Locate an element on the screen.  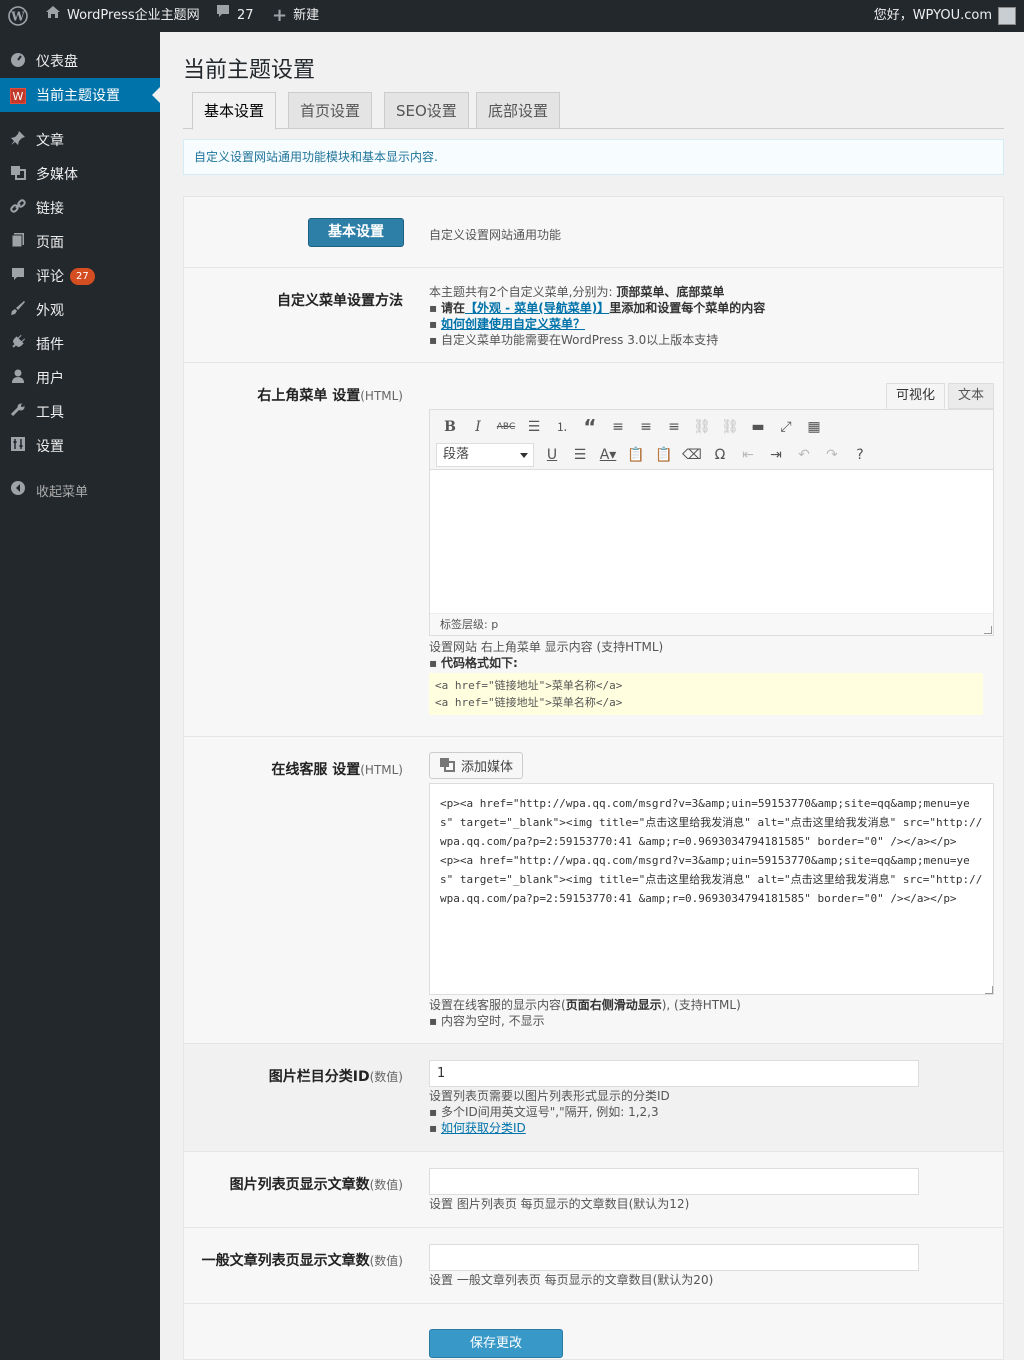
my-account: 您好， WPYOU.com is located at coordinates (945, 16).